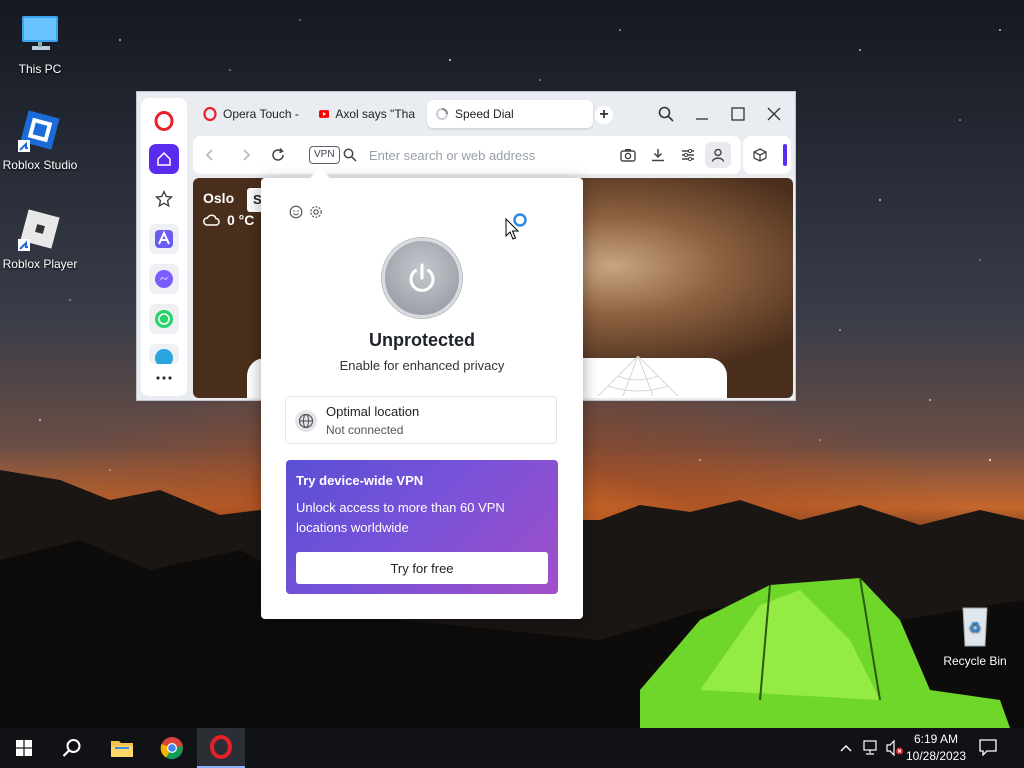  What do you see at coordinates (375, 114) in the screenshot?
I see `tab-label: Axol says "Tha` at bounding box center [375, 114].